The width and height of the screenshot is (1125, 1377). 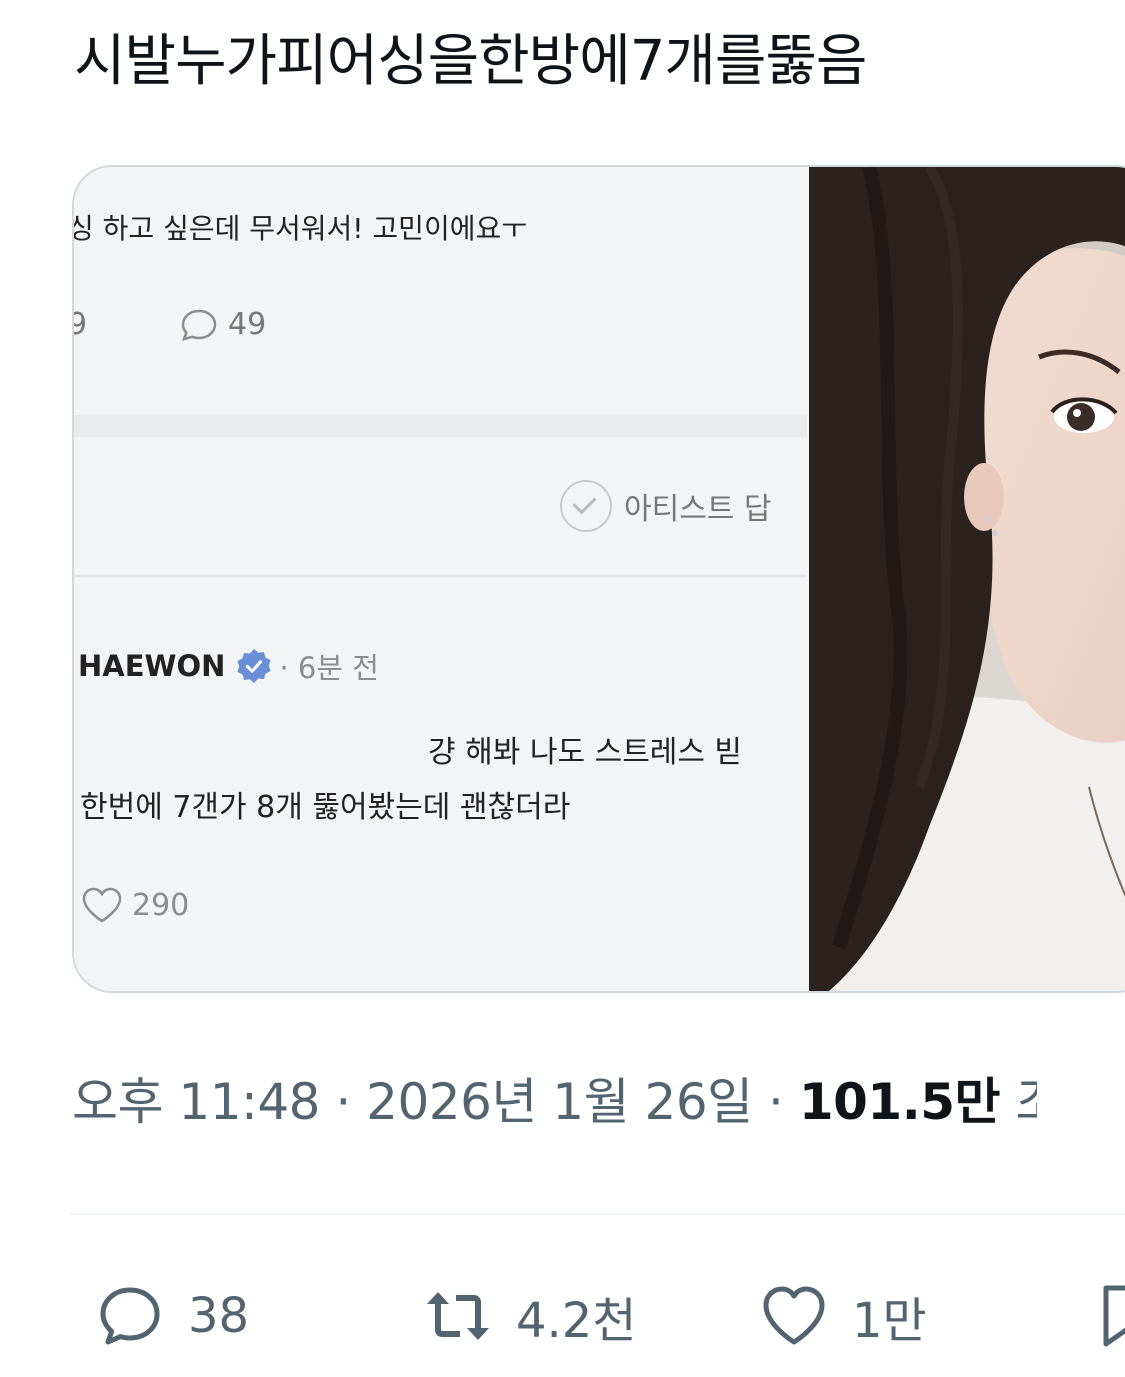 I want to click on question-text: 싱 하고 싶은데 무서워서! 고민이에요ㅜ, so click(x=299, y=228).